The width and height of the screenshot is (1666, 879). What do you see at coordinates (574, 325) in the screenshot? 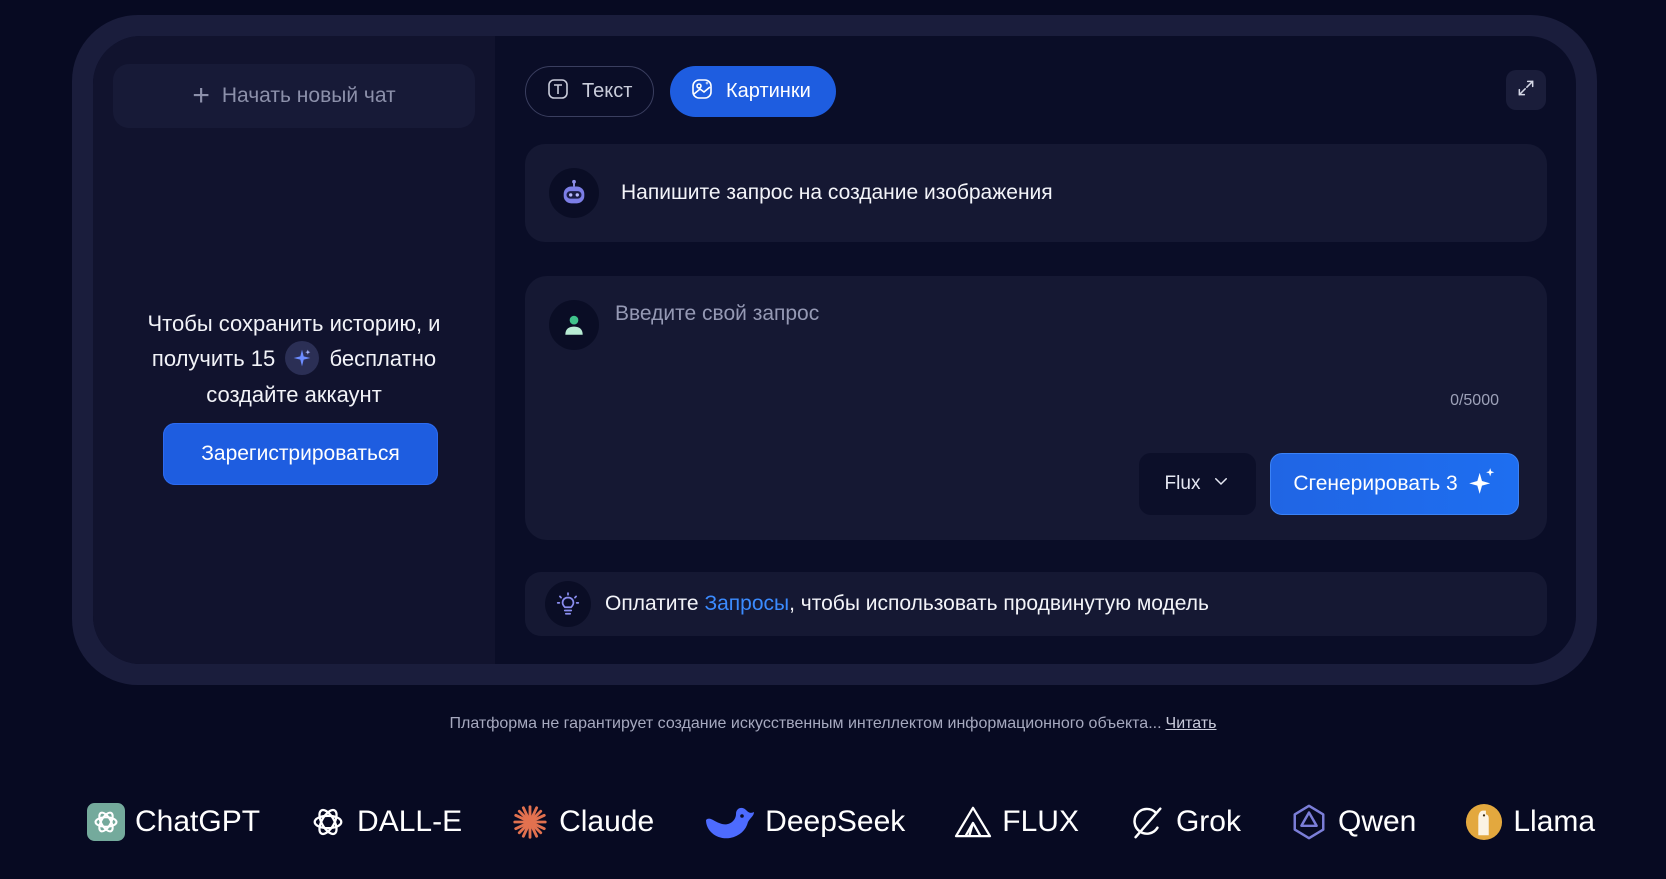
I see `user-avatar-icon` at bounding box center [574, 325].